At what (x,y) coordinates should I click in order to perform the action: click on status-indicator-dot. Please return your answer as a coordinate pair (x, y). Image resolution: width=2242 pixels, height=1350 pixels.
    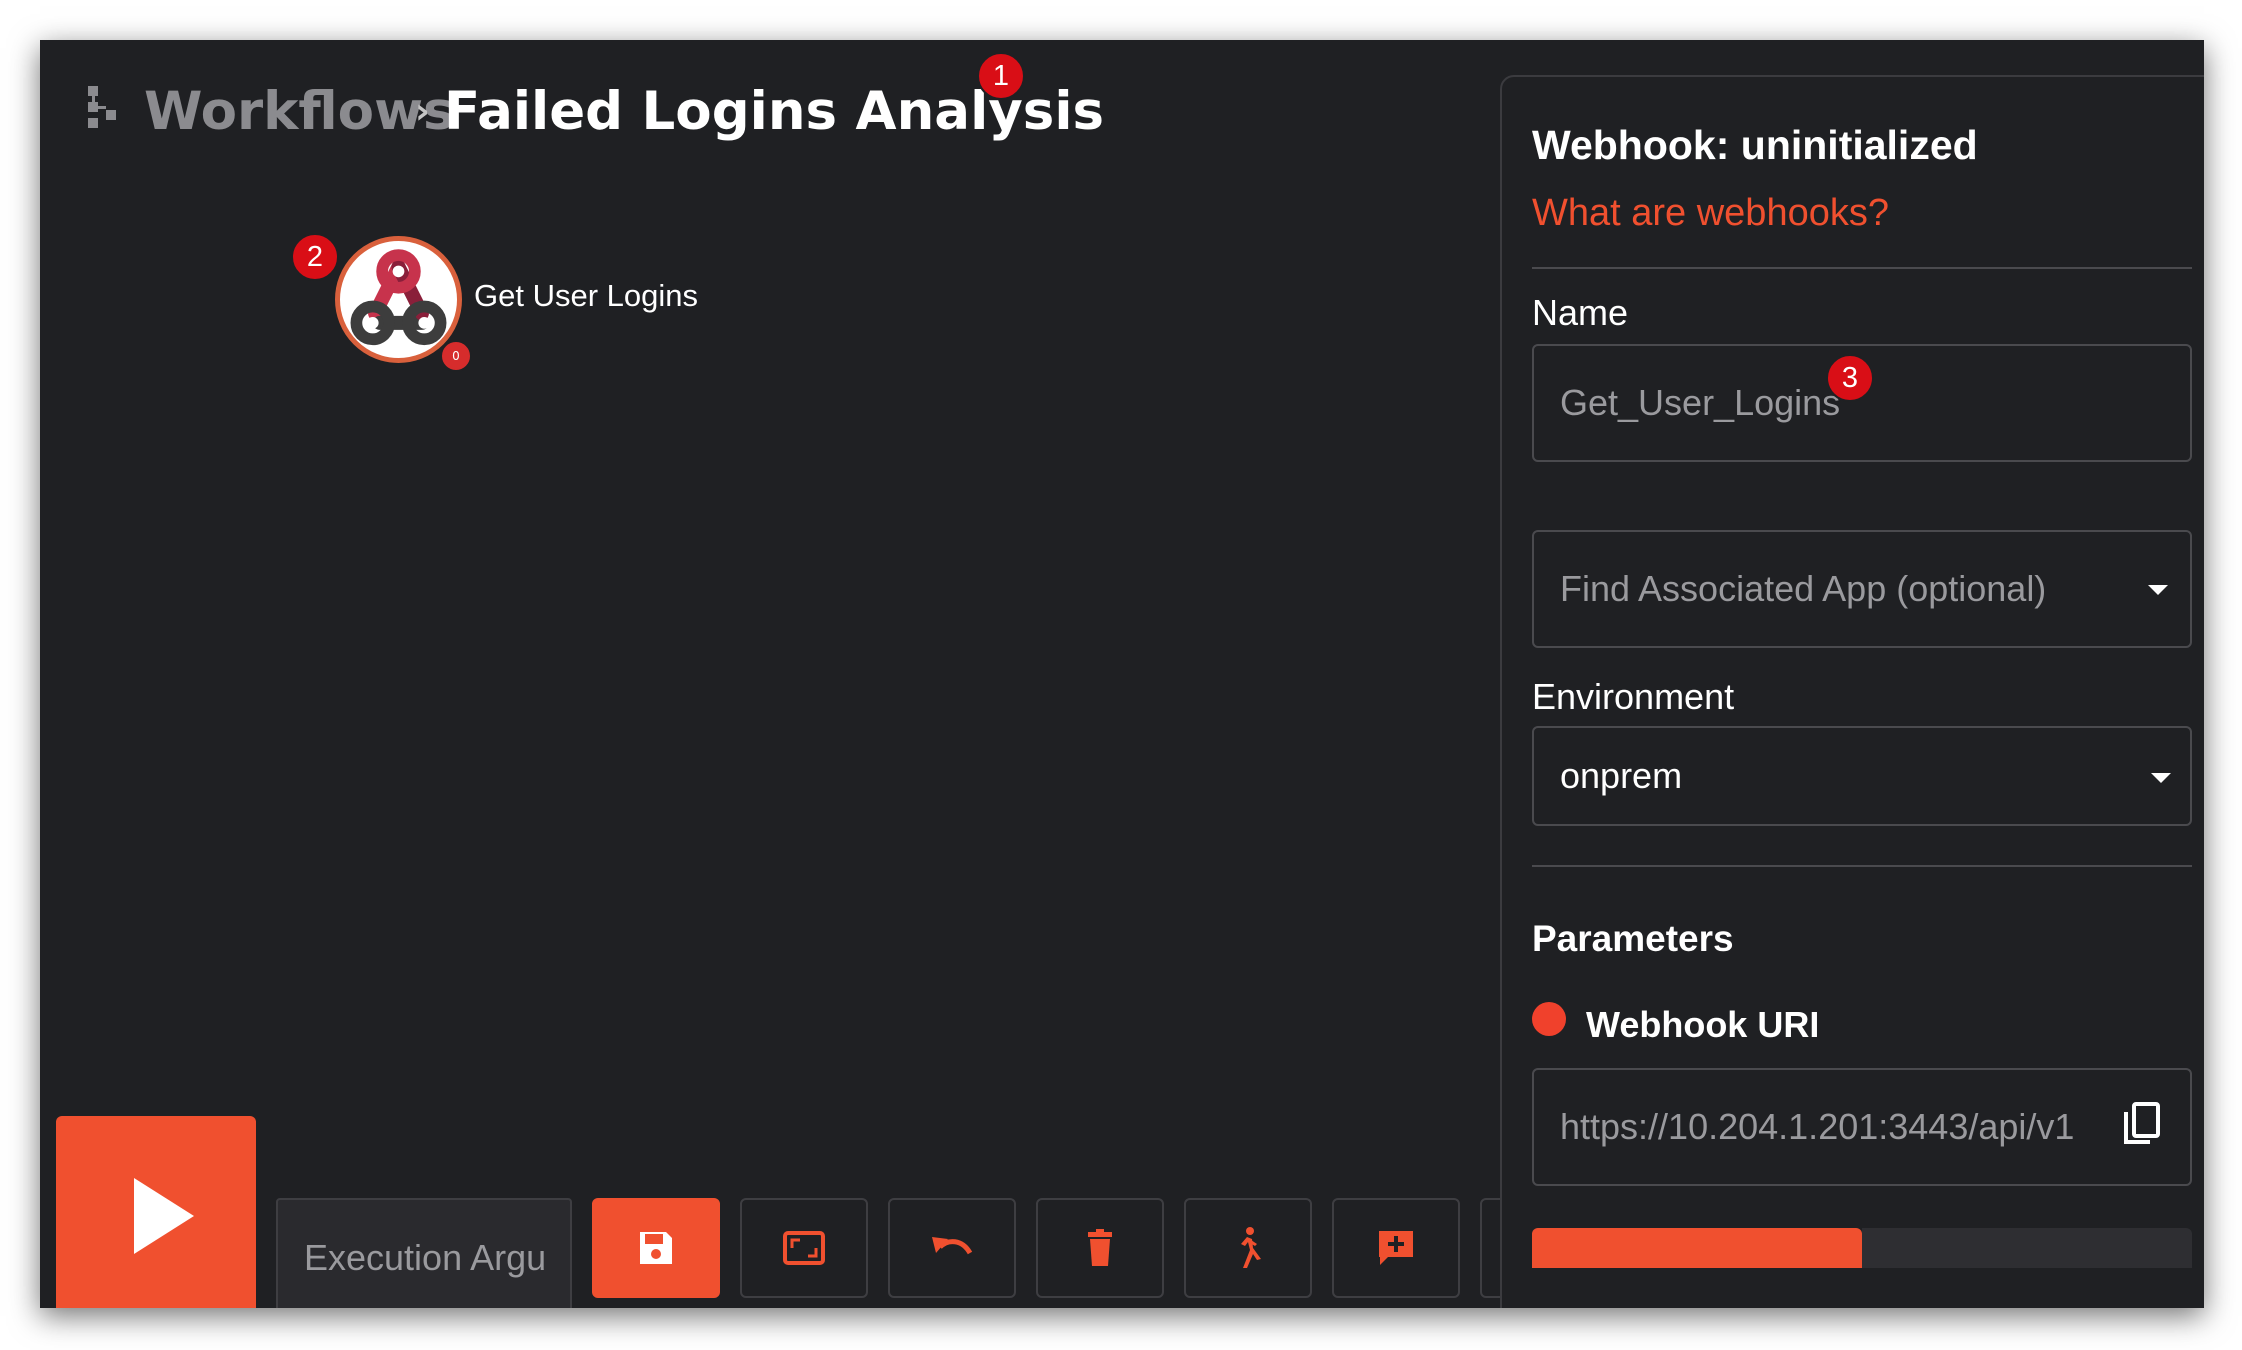
    Looking at the image, I should click on (1549, 1019).